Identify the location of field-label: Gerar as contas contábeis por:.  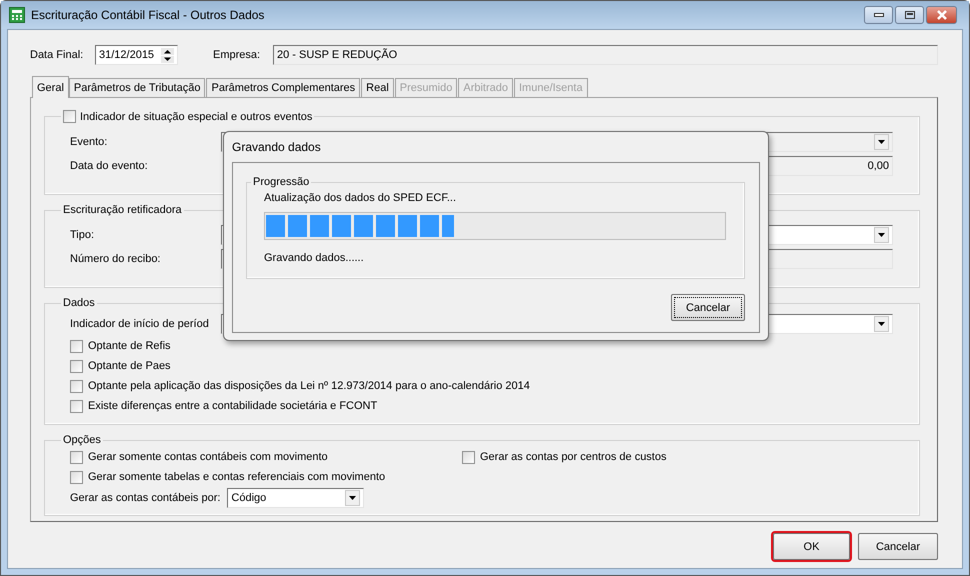
(145, 498).